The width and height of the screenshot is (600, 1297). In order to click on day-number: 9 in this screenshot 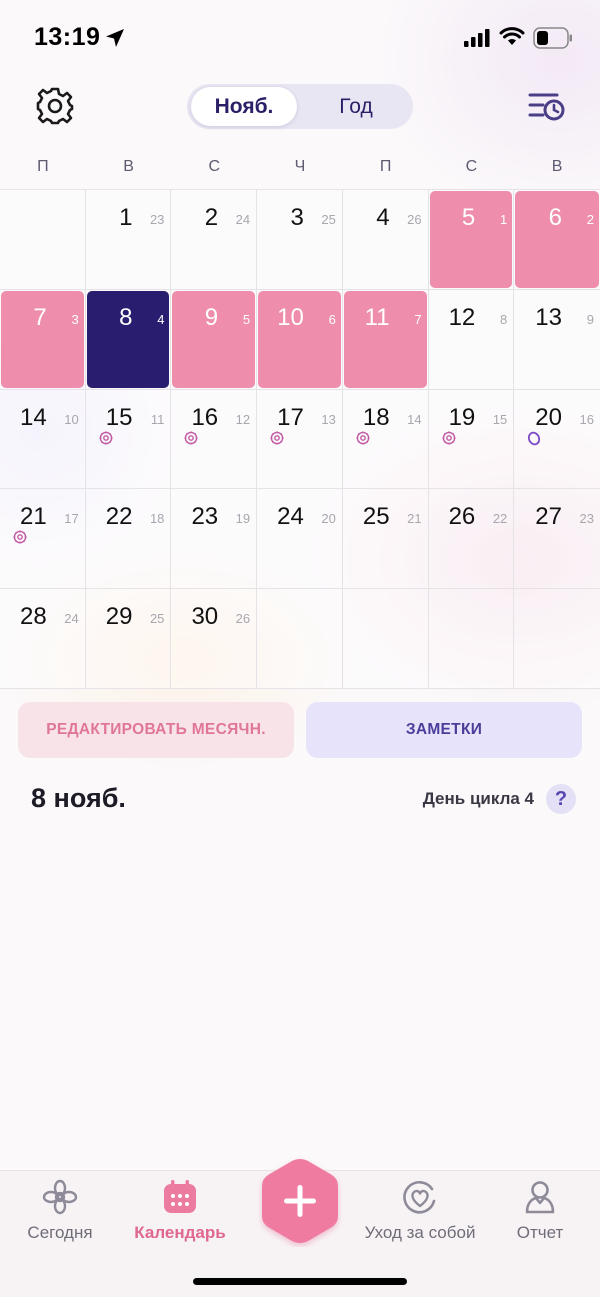, I will do `click(211, 317)`.